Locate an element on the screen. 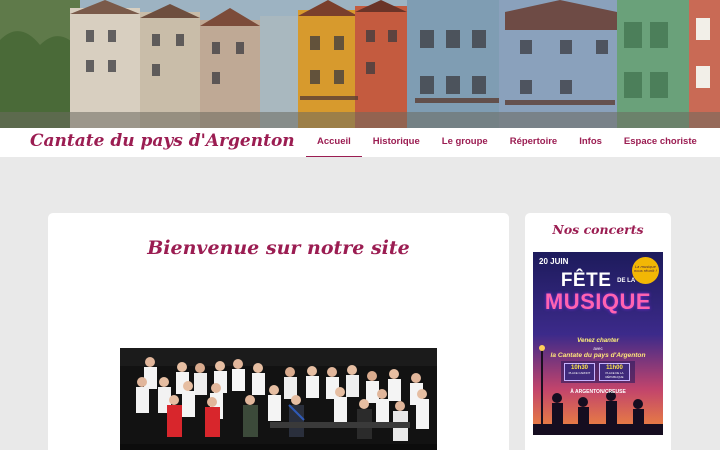 The image size is (720, 450). poster-slot-1: 10h30 PLACE CARNOT is located at coordinates (579, 372).